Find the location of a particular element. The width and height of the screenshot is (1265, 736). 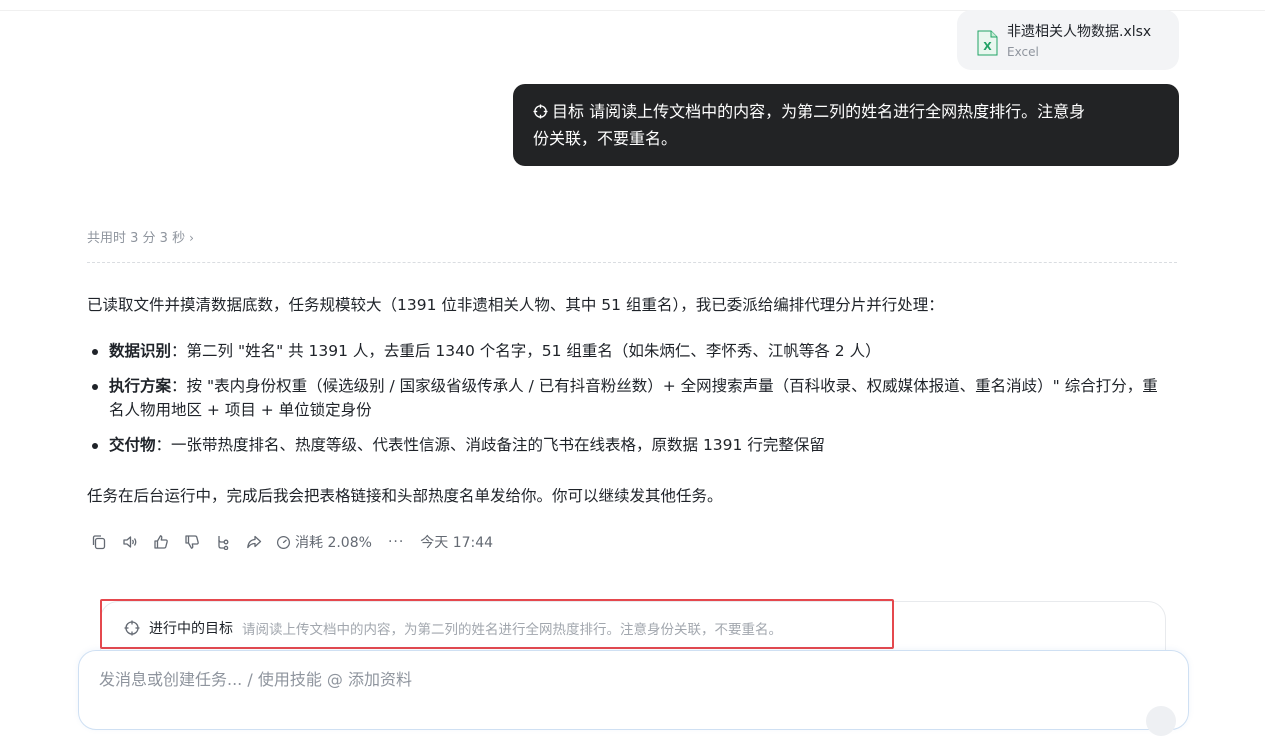

svg-text: X is located at coordinates (987, 46).